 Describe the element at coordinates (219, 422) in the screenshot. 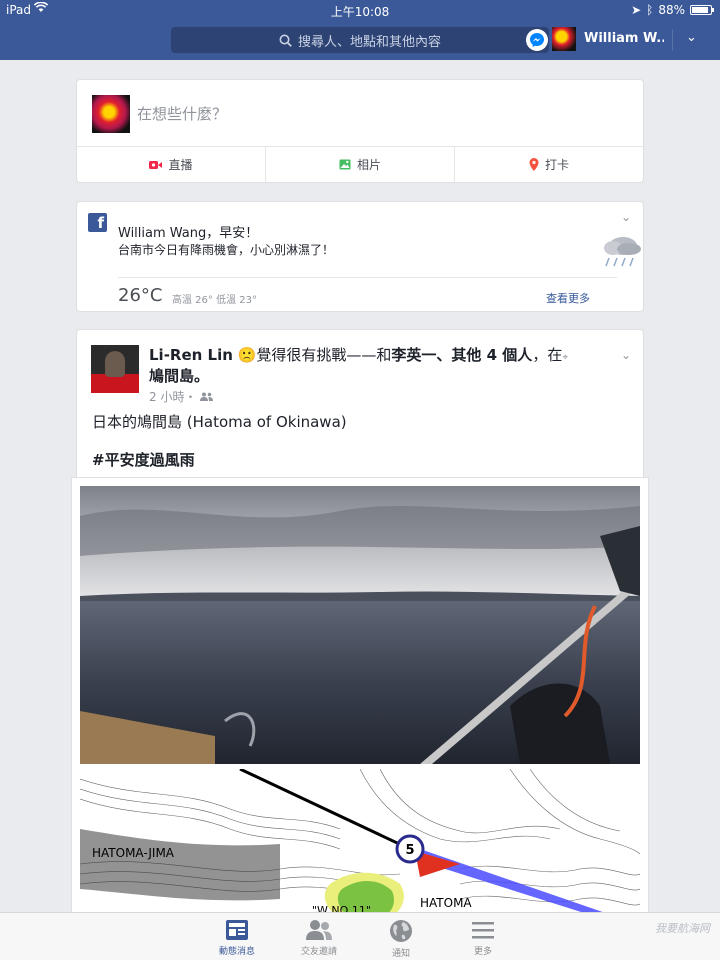

I see `post-text: 日本的鳩間島 (Hatoma of Okinawa)` at that location.